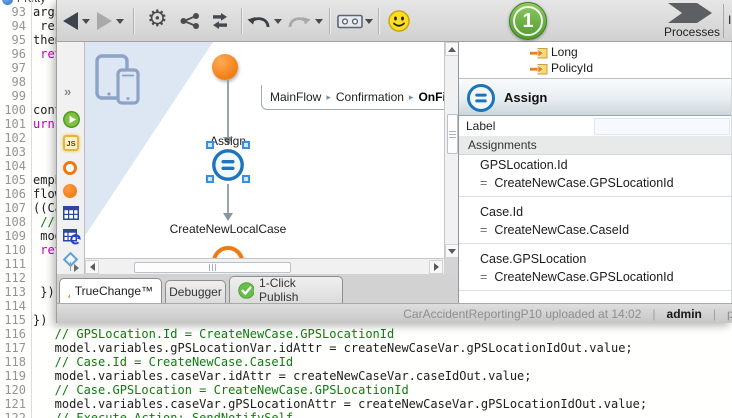 The image size is (732, 418). I want to click on recorder-dropdown, so click(369, 21).